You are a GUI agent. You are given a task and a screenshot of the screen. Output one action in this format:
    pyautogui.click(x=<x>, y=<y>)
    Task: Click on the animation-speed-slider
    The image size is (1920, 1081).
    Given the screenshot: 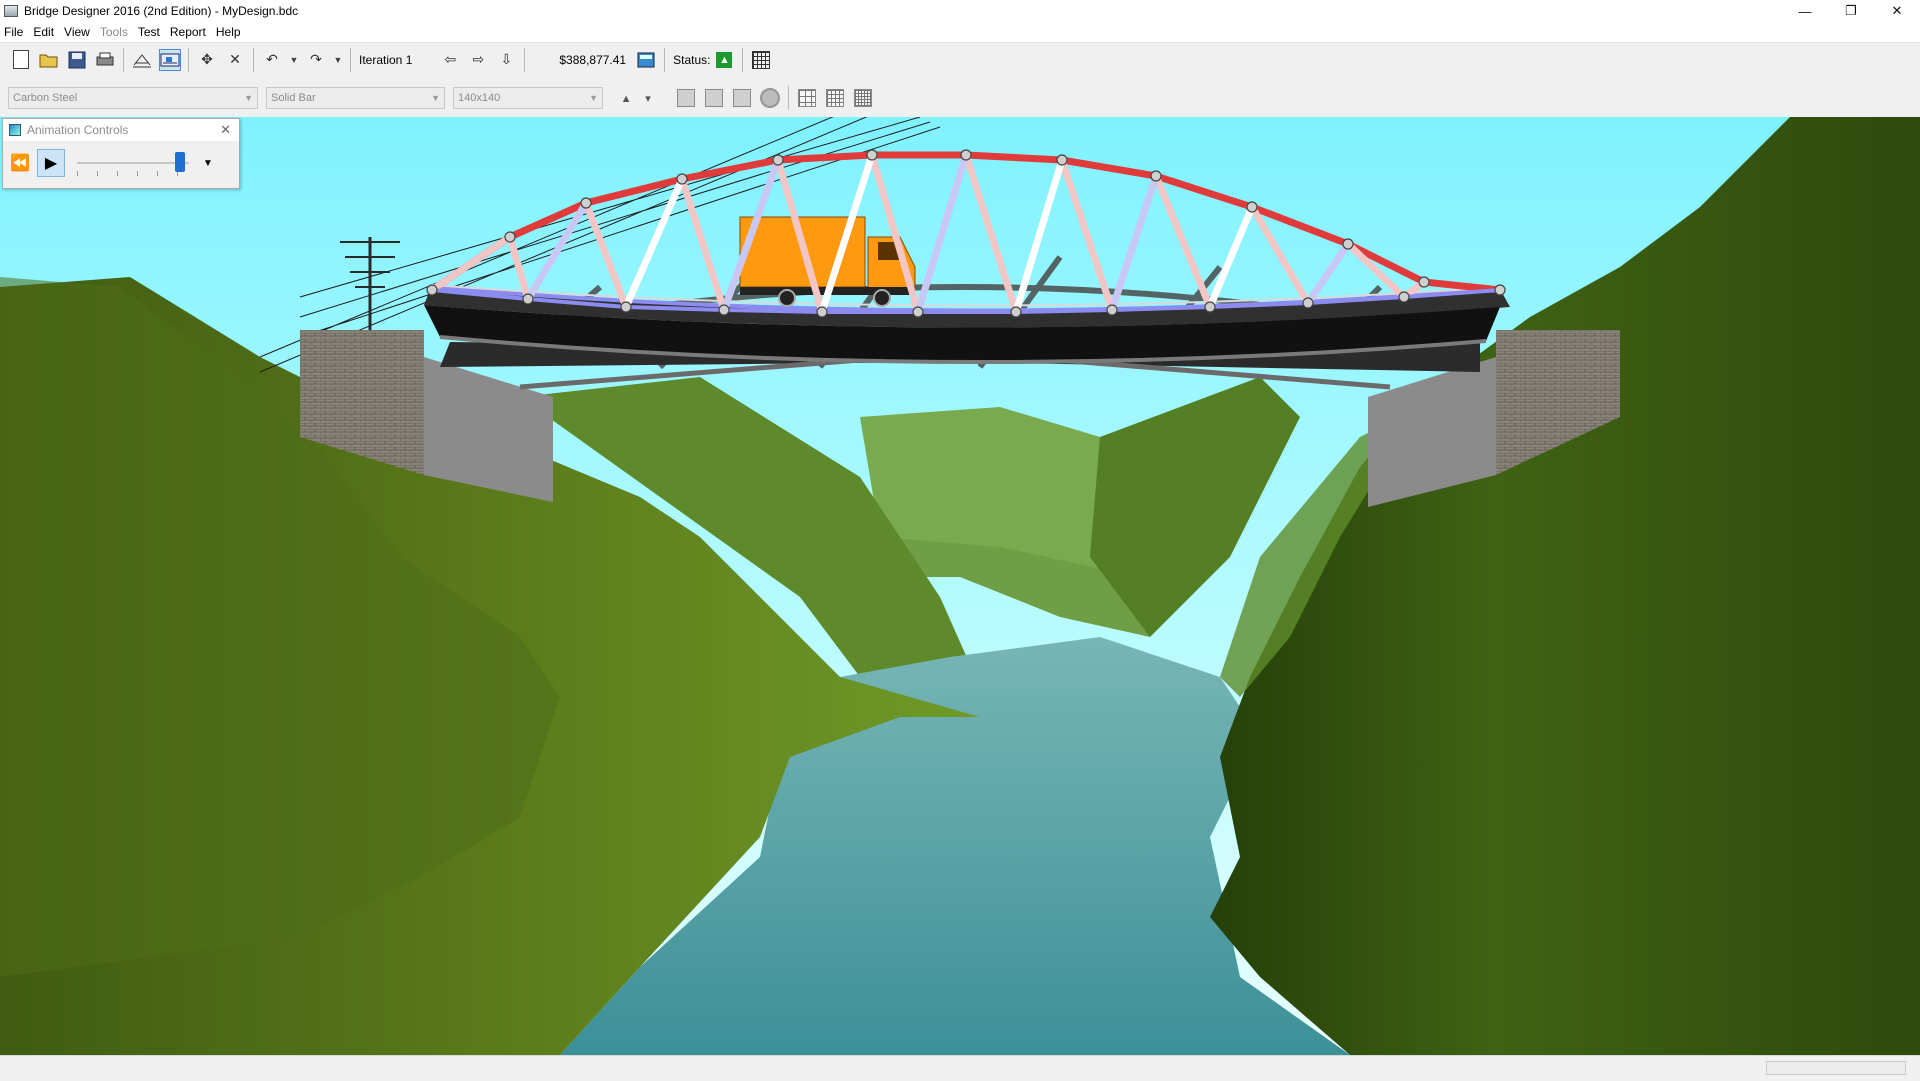 What is the action you would take?
    pyautogui.click(x=135, y=163)
    